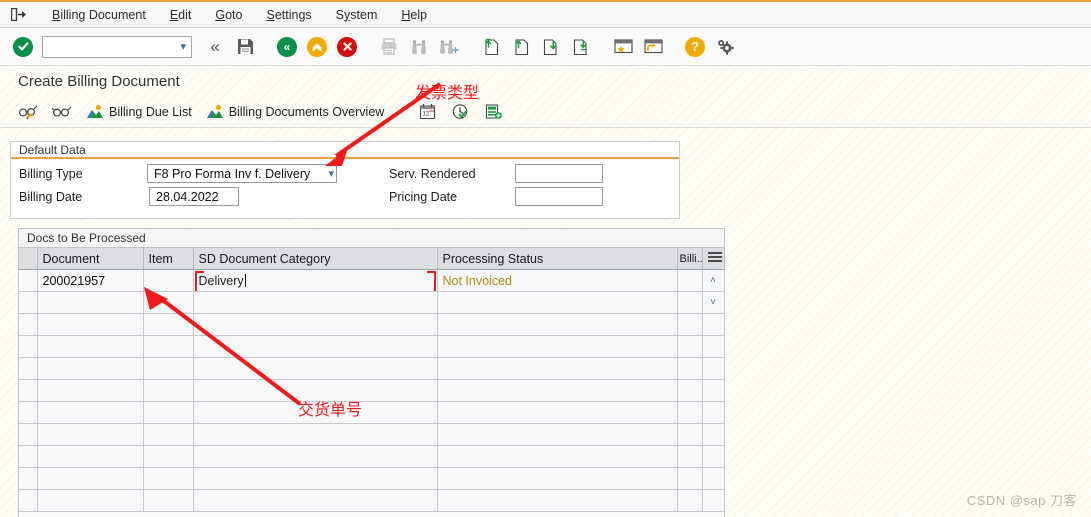 This screenshot has width=1091, height=517. What do you see at coordinates (62, 112) in the screenshot?
I see `display-button` at bounding box center [62, 112].